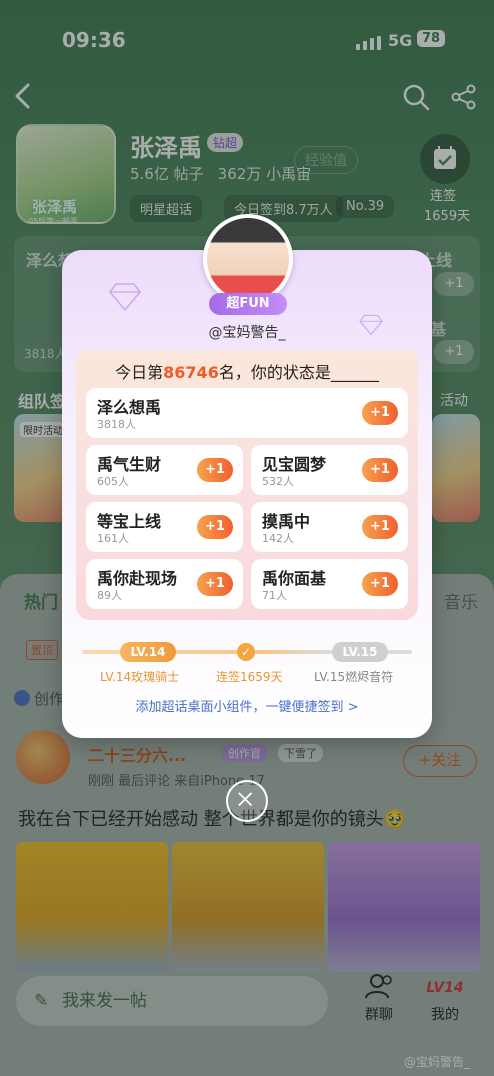  I want to click on next-level-pill: LV.15, so click(360, 652).